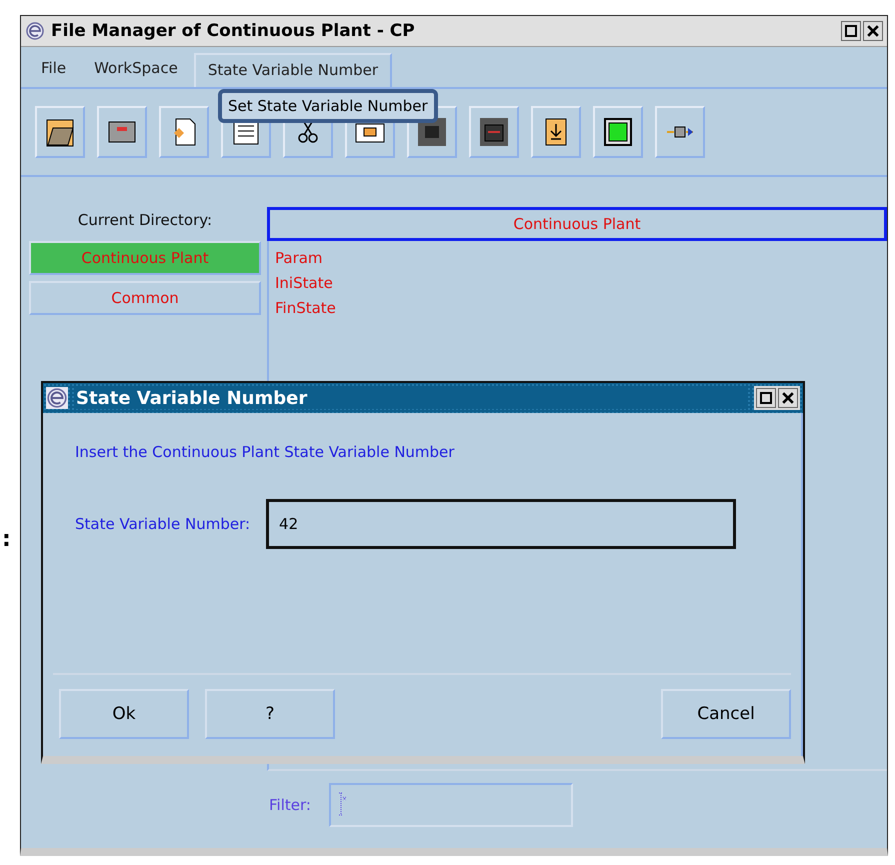 This screenshot has height=865, width=895. I want to click on dialog-button: Cancel, so click(726, 714).